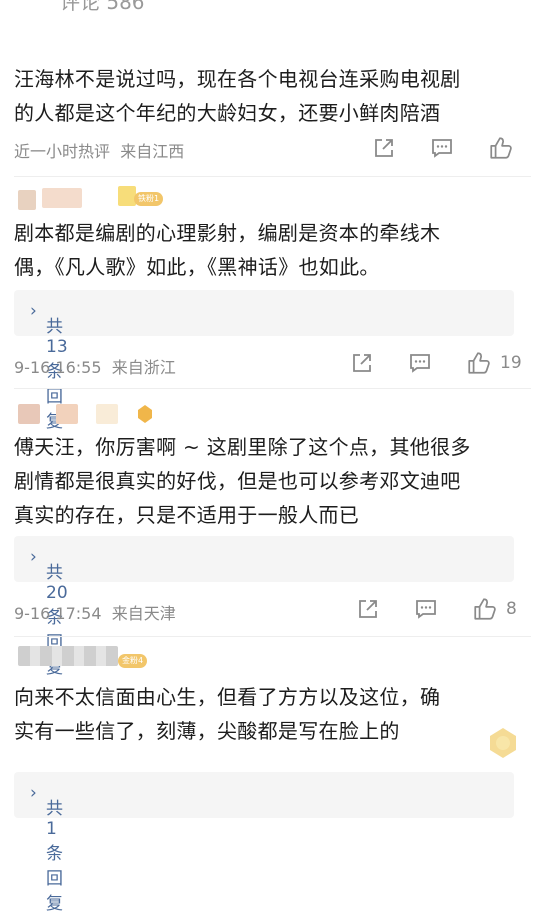  What do you see at coordinates (58, 367) in the screenshot?
I see `comment-2-time: 9-16 16:55` at bounding box center [58, 367].